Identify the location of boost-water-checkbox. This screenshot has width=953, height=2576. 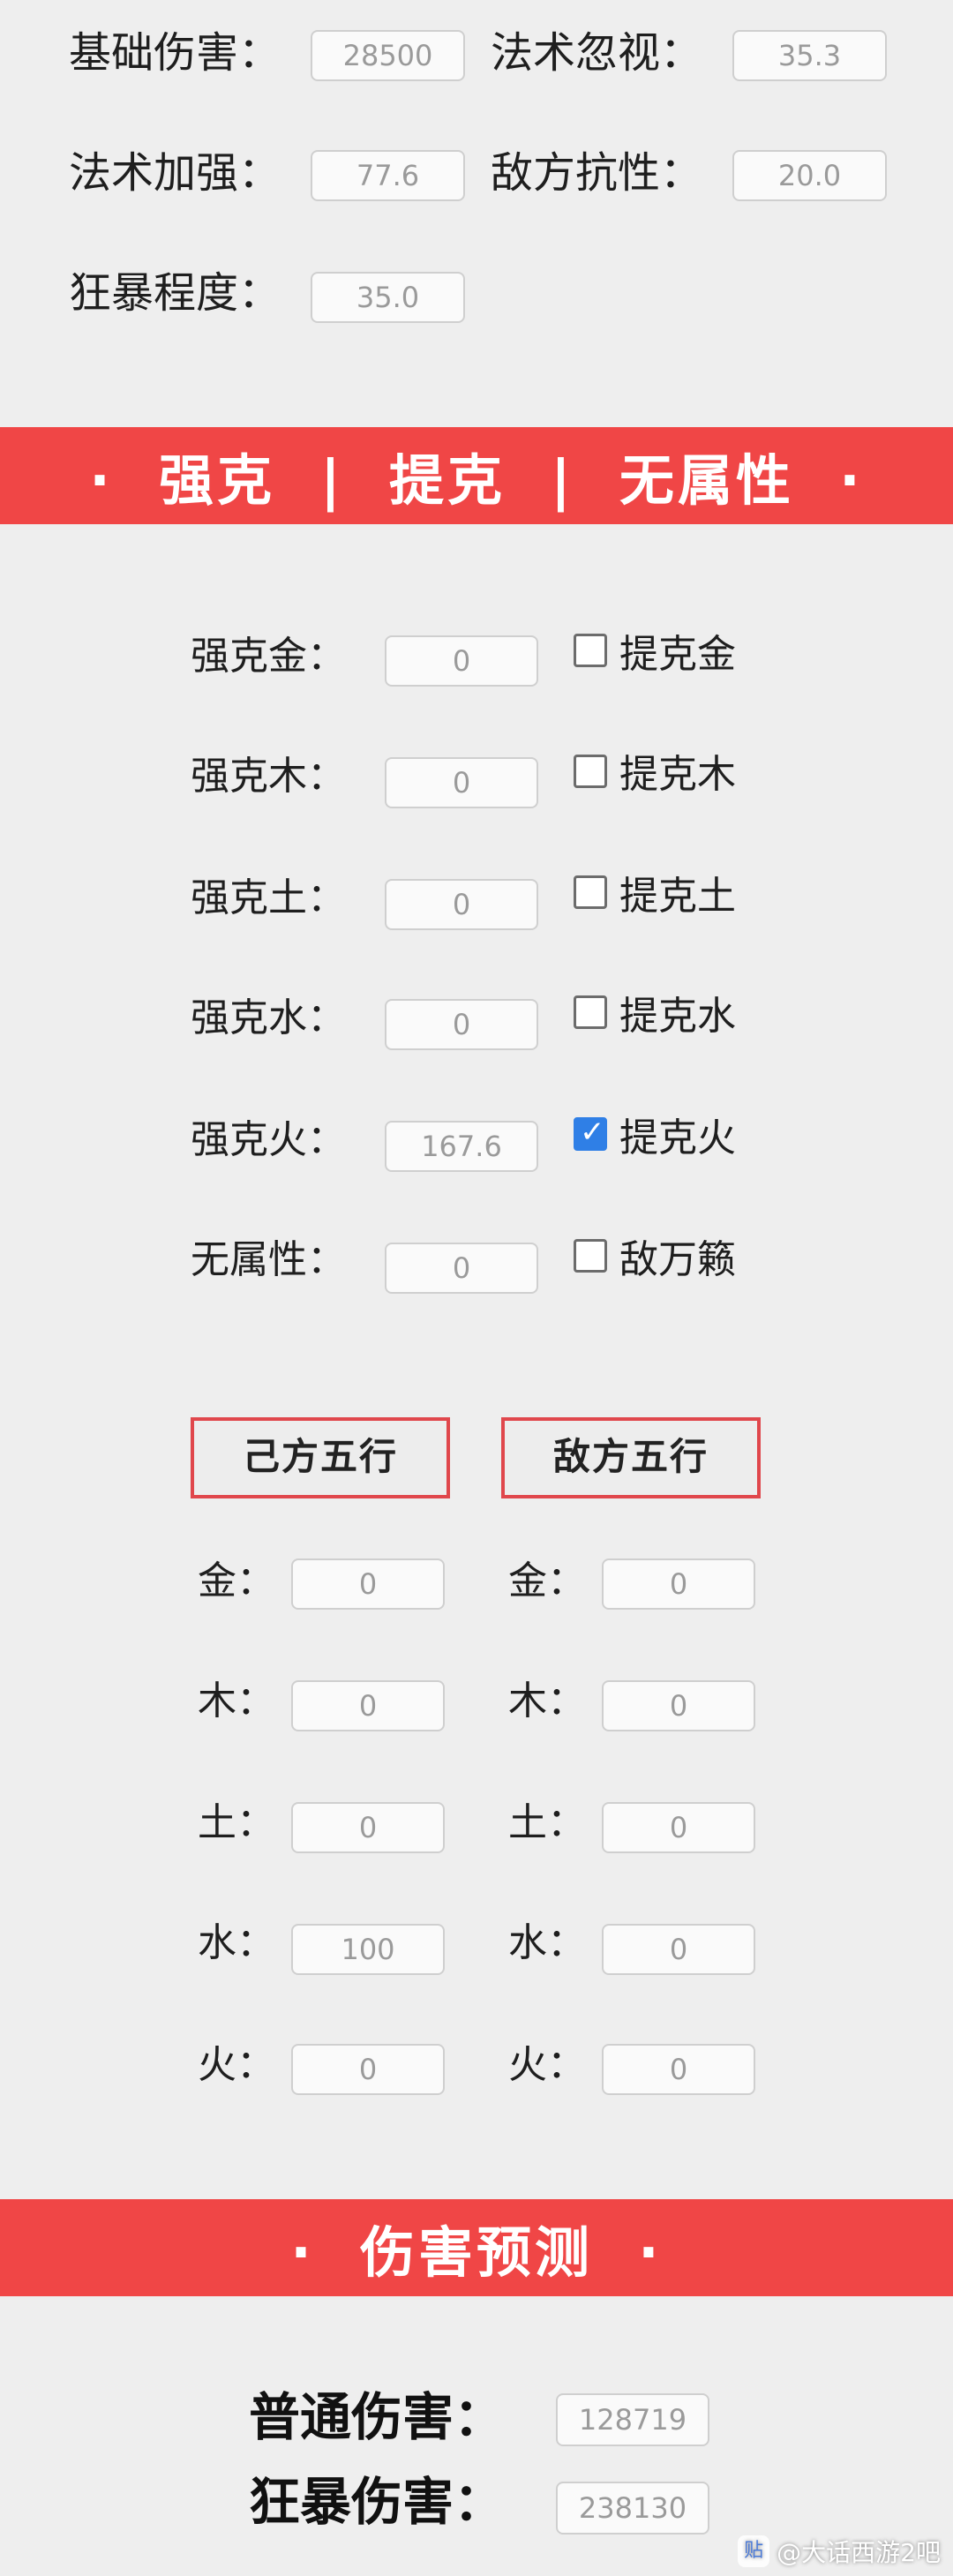
(590, 1012).